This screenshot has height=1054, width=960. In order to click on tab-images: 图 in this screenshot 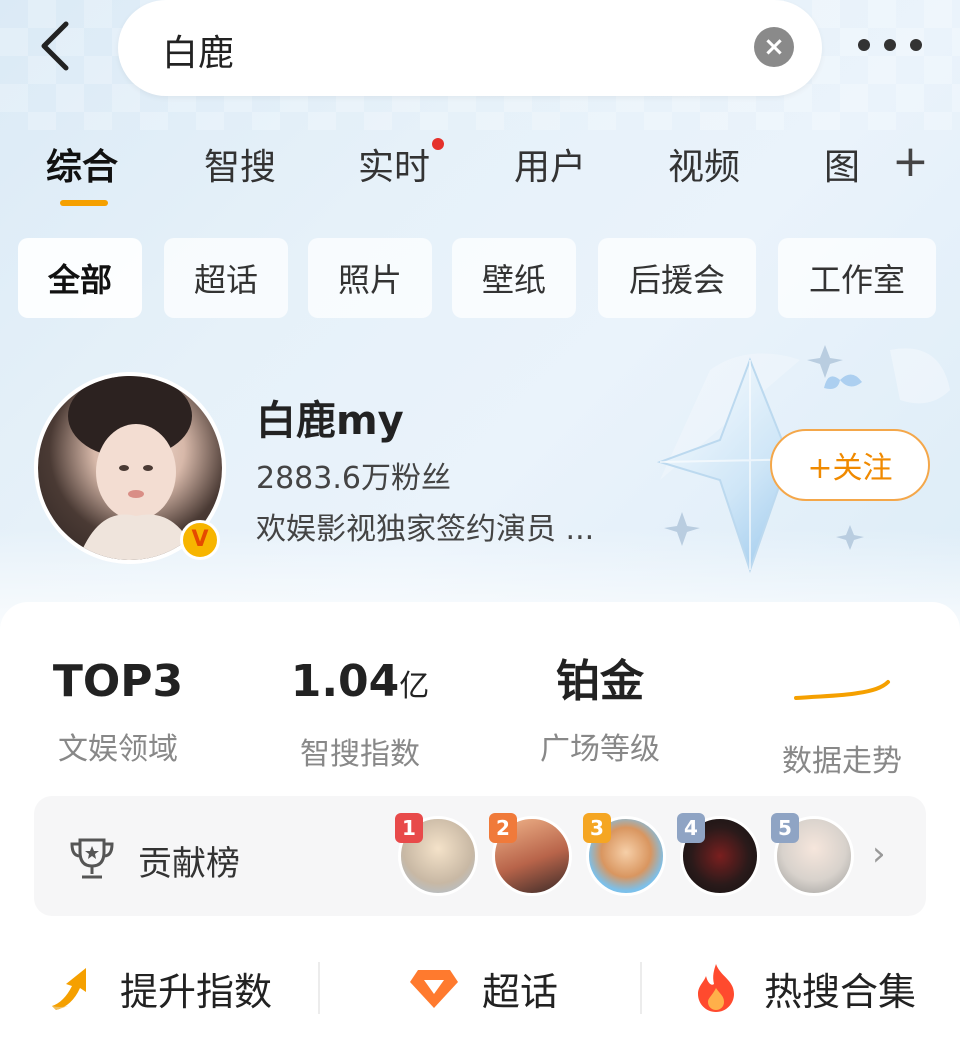, I will do `click(842, 164)`.